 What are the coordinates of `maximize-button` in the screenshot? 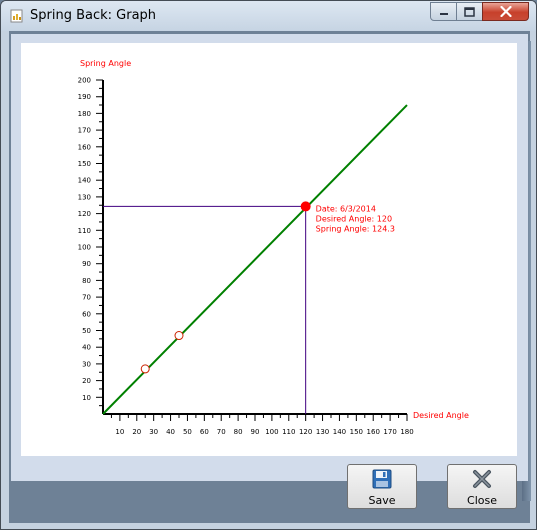 It's located at (469, 11).